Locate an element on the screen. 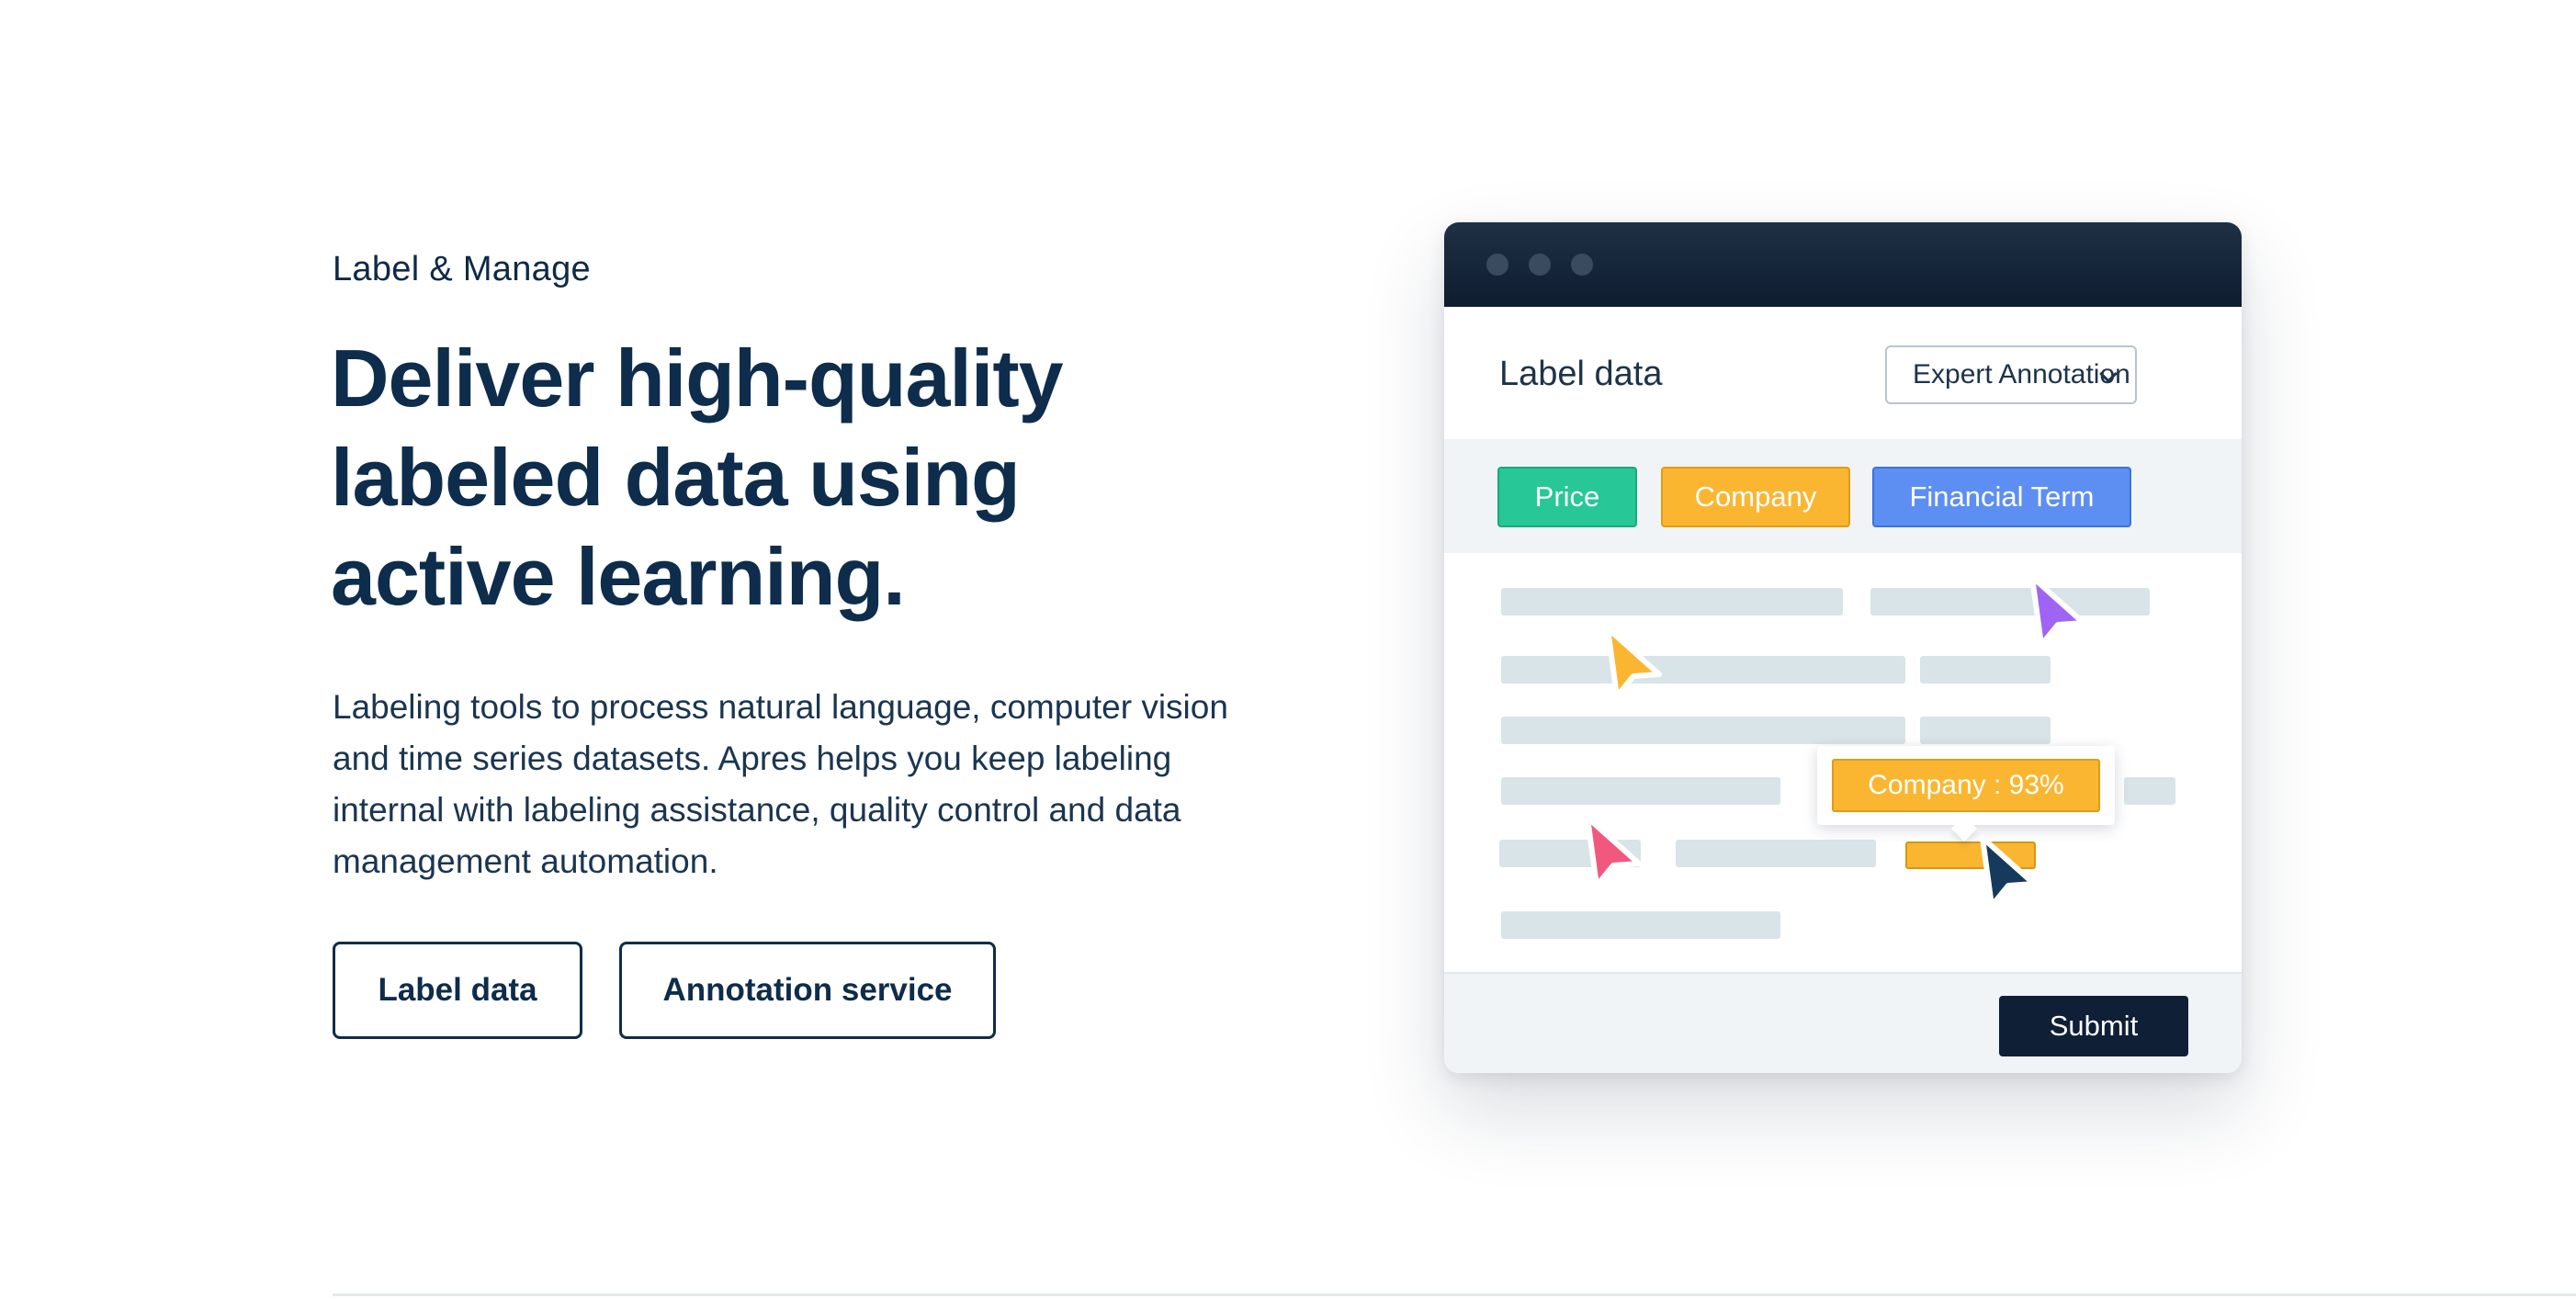  annotation-mode-value: Expert Annotation is located at coordinates (2021, 374).